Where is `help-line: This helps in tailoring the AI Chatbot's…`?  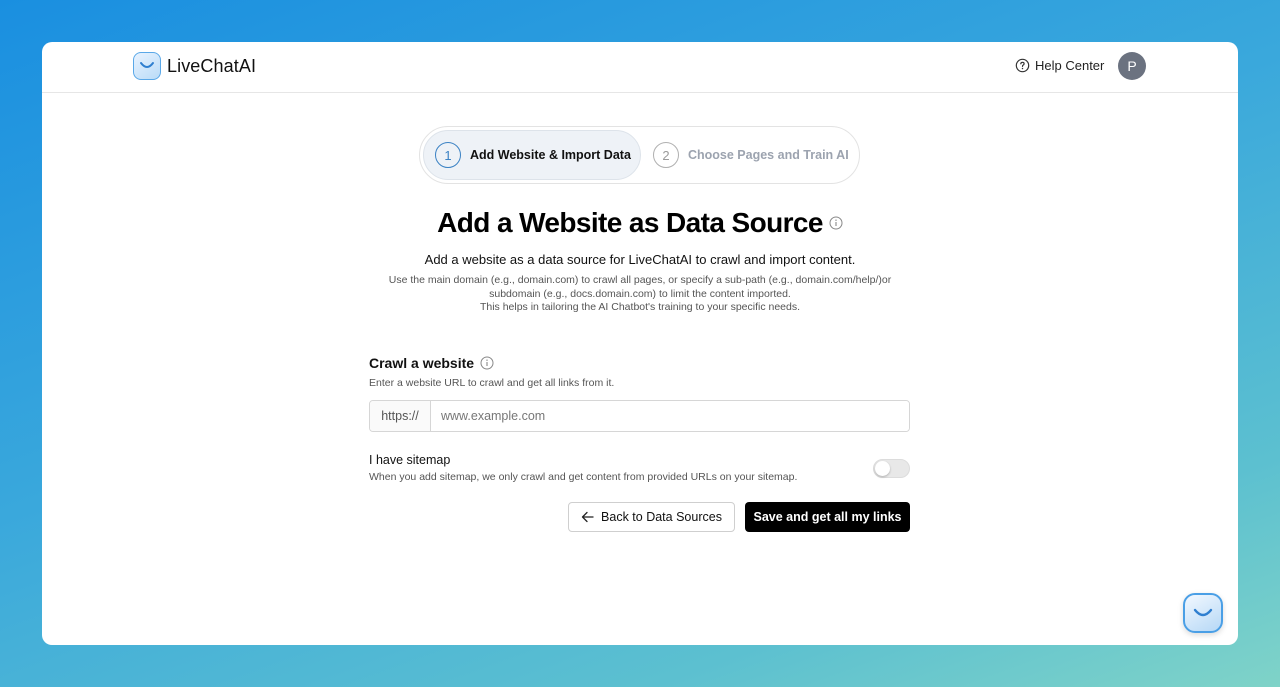
help-line: This helps in tailoring the AI Chatbot's… is located at coordinates (640, 307).